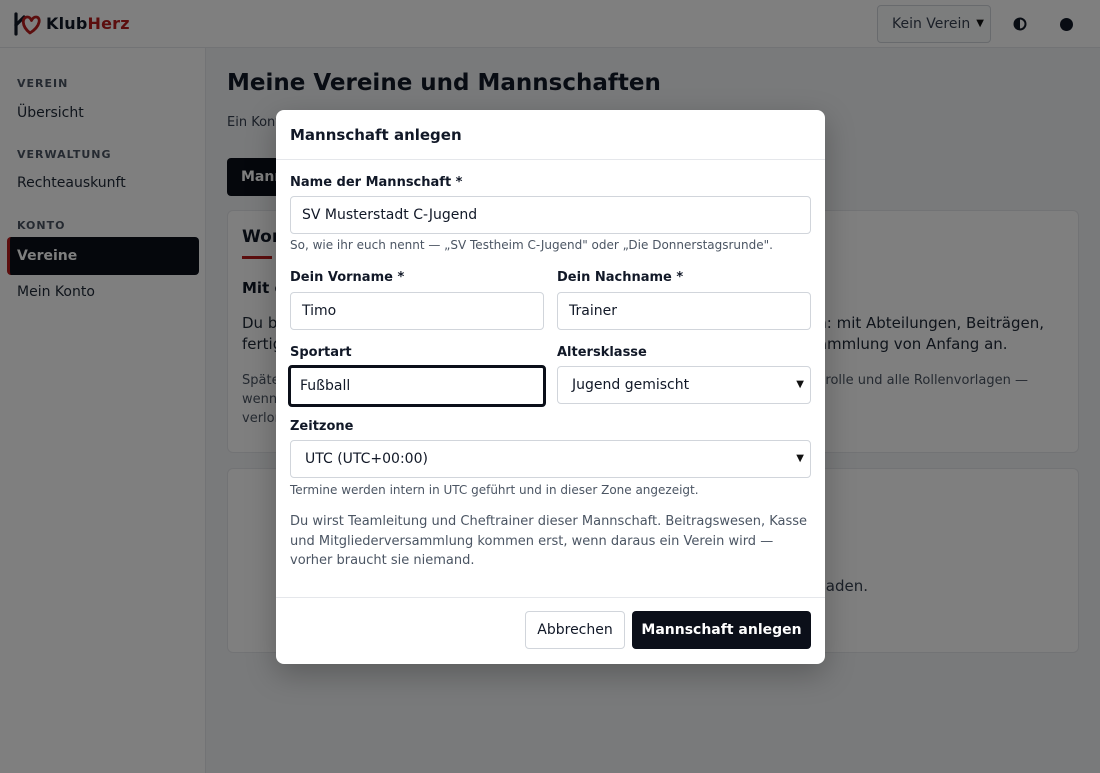  What do you see at coordinates (602, 352) in the screenshot?
I see `age-class-label: Altersklasse` at bounding box center [602, 352].